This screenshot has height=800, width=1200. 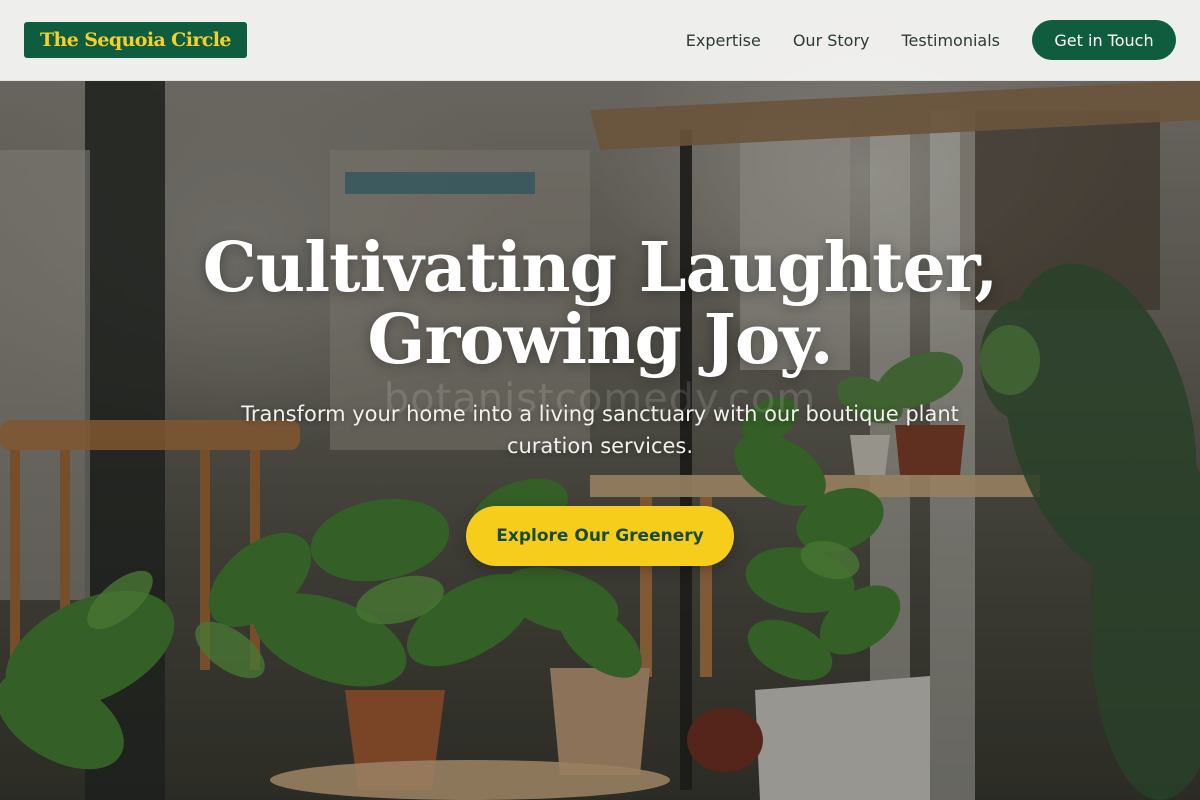 What do you see at coordinates (600, 268) in the screenshot?
I see `hero-title-line-1: Cultivating Laughter,` at bounding box center [600, 268].